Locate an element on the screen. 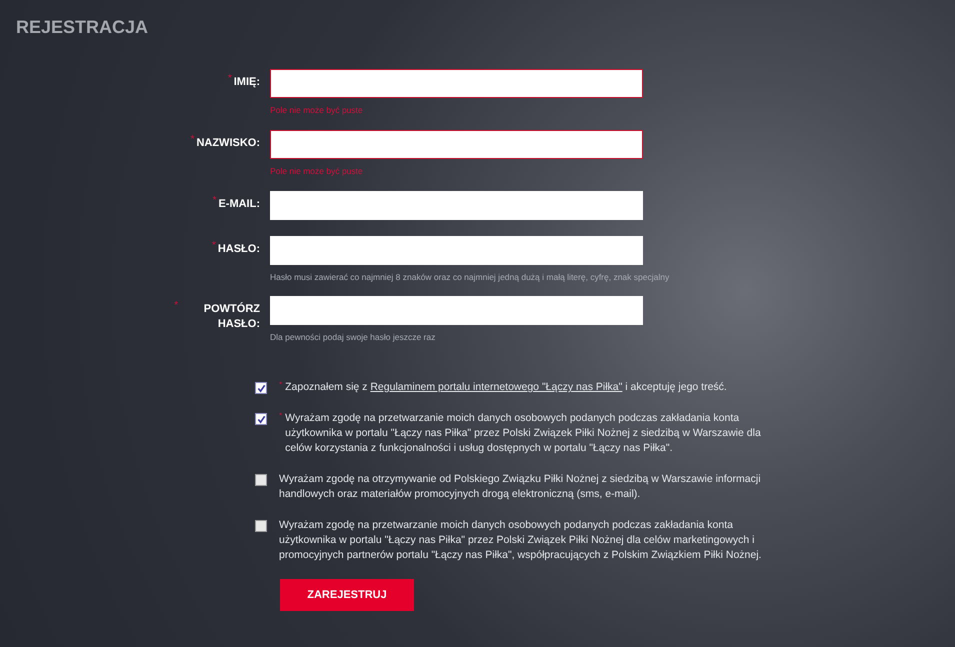 The height and width of the screenshot is (647, 955). terms-link: Regulaminem portalu internetowego "Łączy nas Piłka" is located at coordinates (496, 387).